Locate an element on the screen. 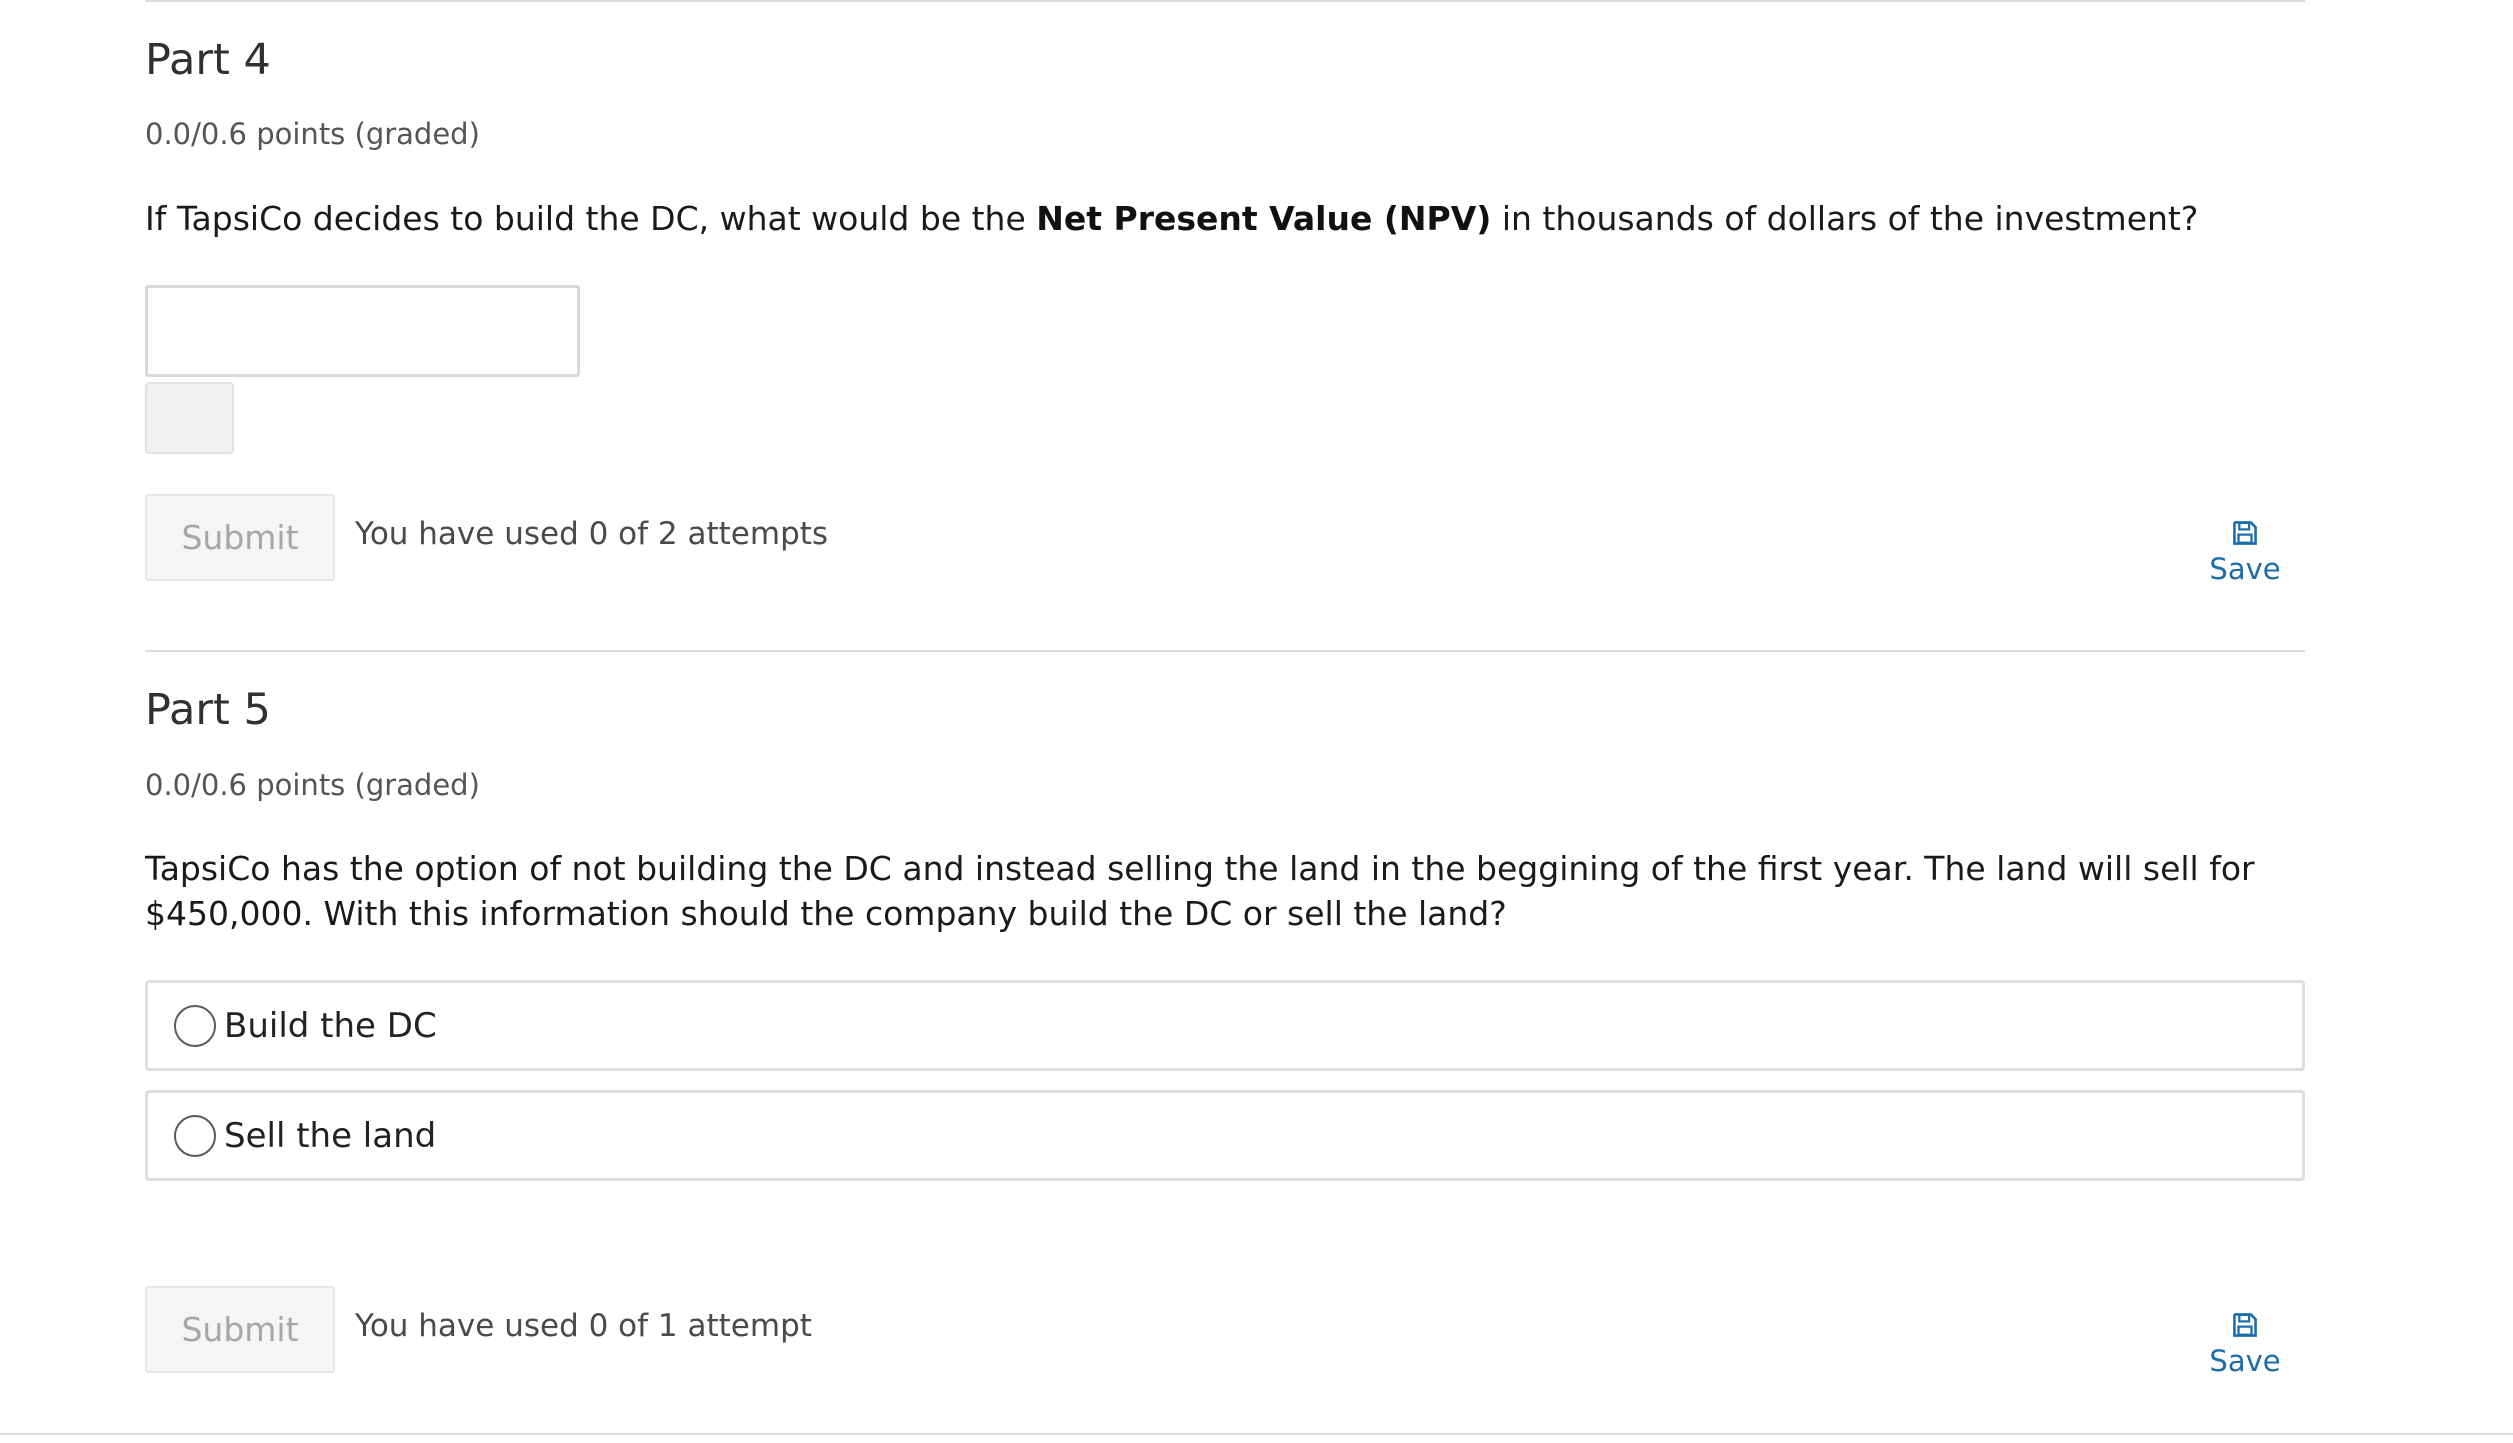 This screenshot has width=2513, height=1443. choice-label: Sell the land is located at coordinates (330, 1135).